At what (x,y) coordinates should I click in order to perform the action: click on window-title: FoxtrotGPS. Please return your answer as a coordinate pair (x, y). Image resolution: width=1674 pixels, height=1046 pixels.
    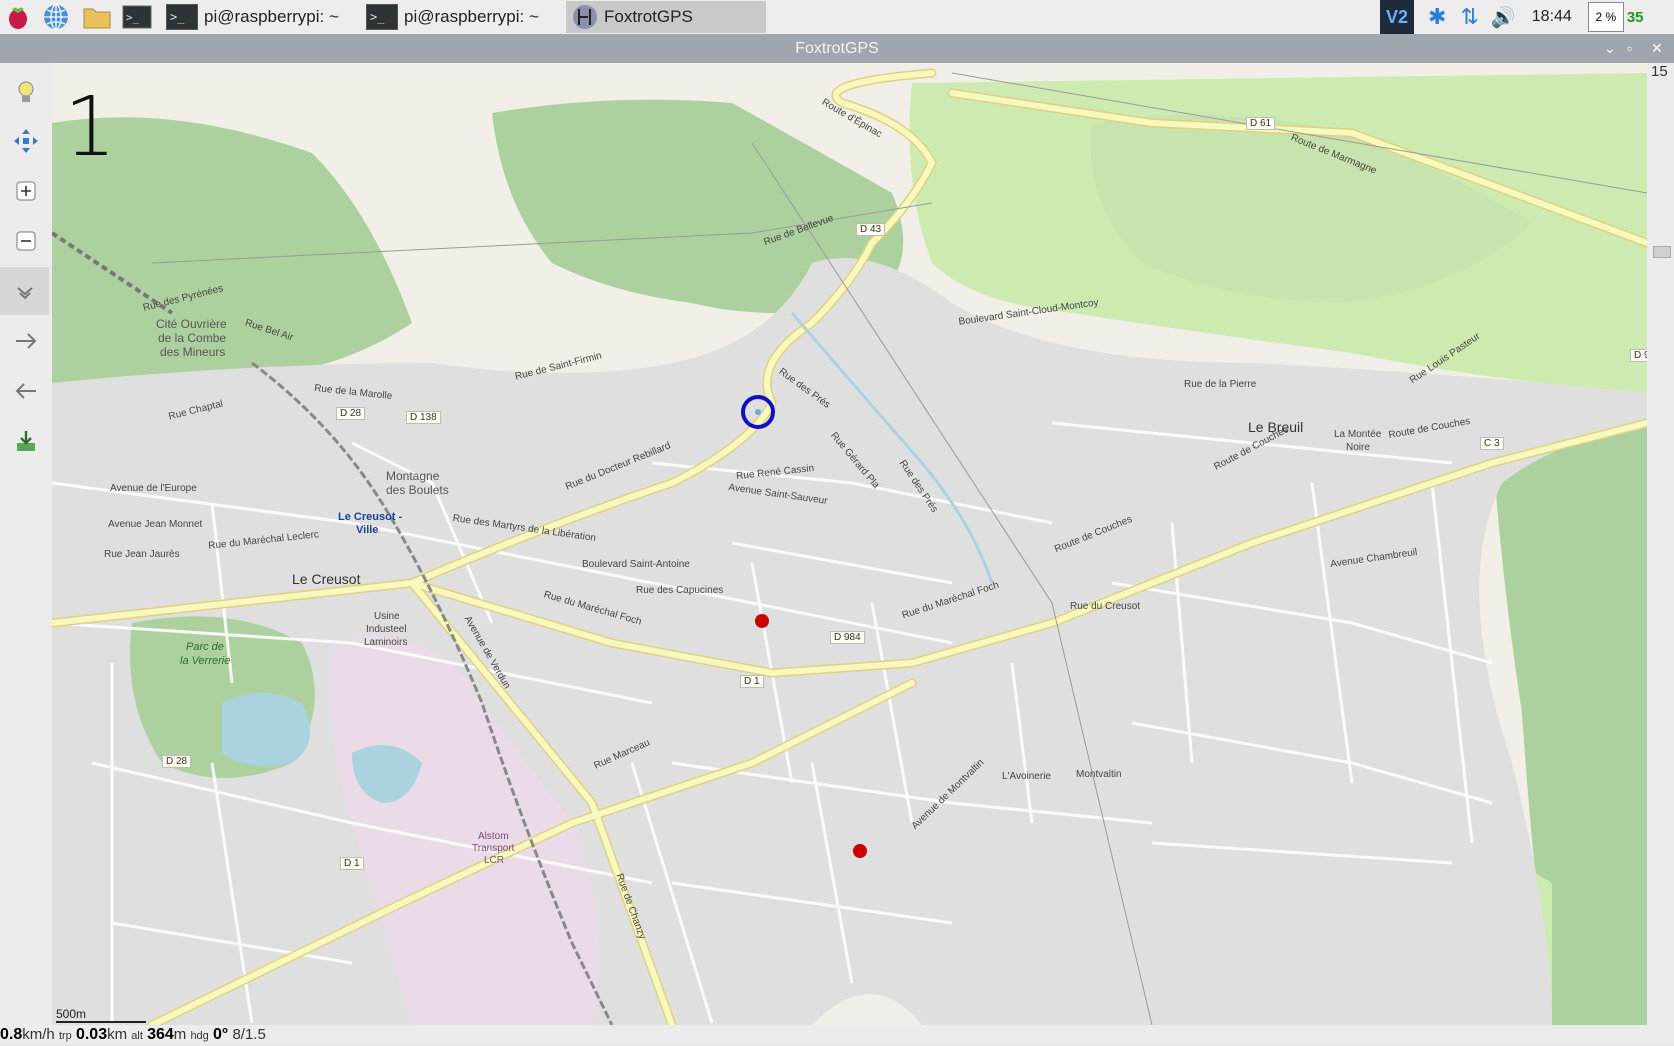
    Looking at the image, I should click on (837, 48).